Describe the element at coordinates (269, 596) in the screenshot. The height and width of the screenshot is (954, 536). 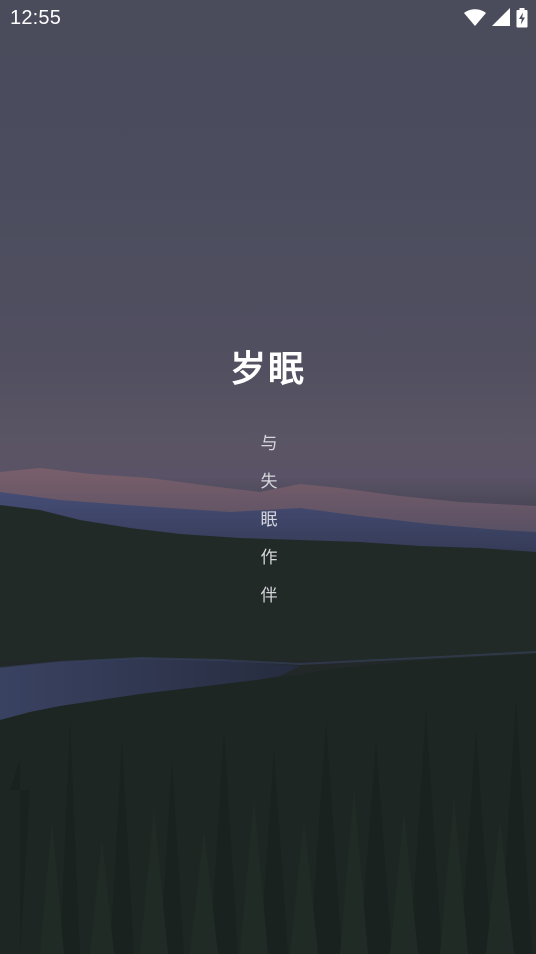
I see `slogan-char: 伴` at that location.